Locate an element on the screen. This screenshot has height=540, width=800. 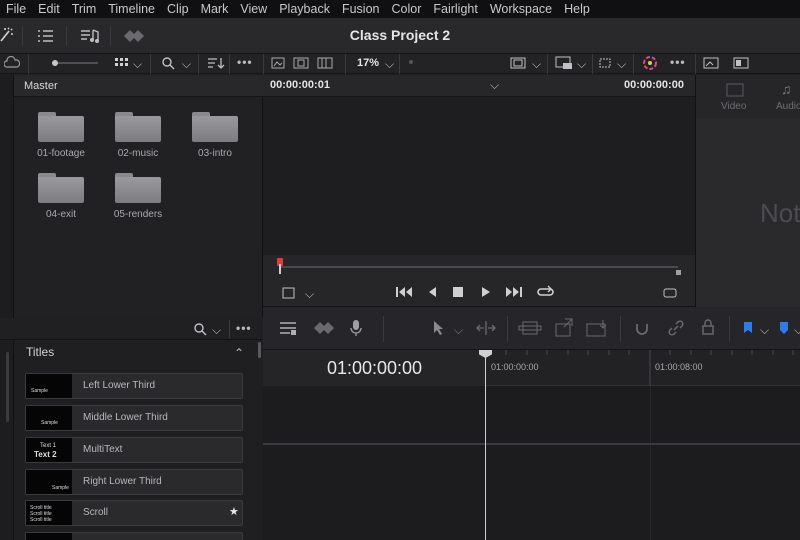
play-icon is located at coordinates (486, 292).